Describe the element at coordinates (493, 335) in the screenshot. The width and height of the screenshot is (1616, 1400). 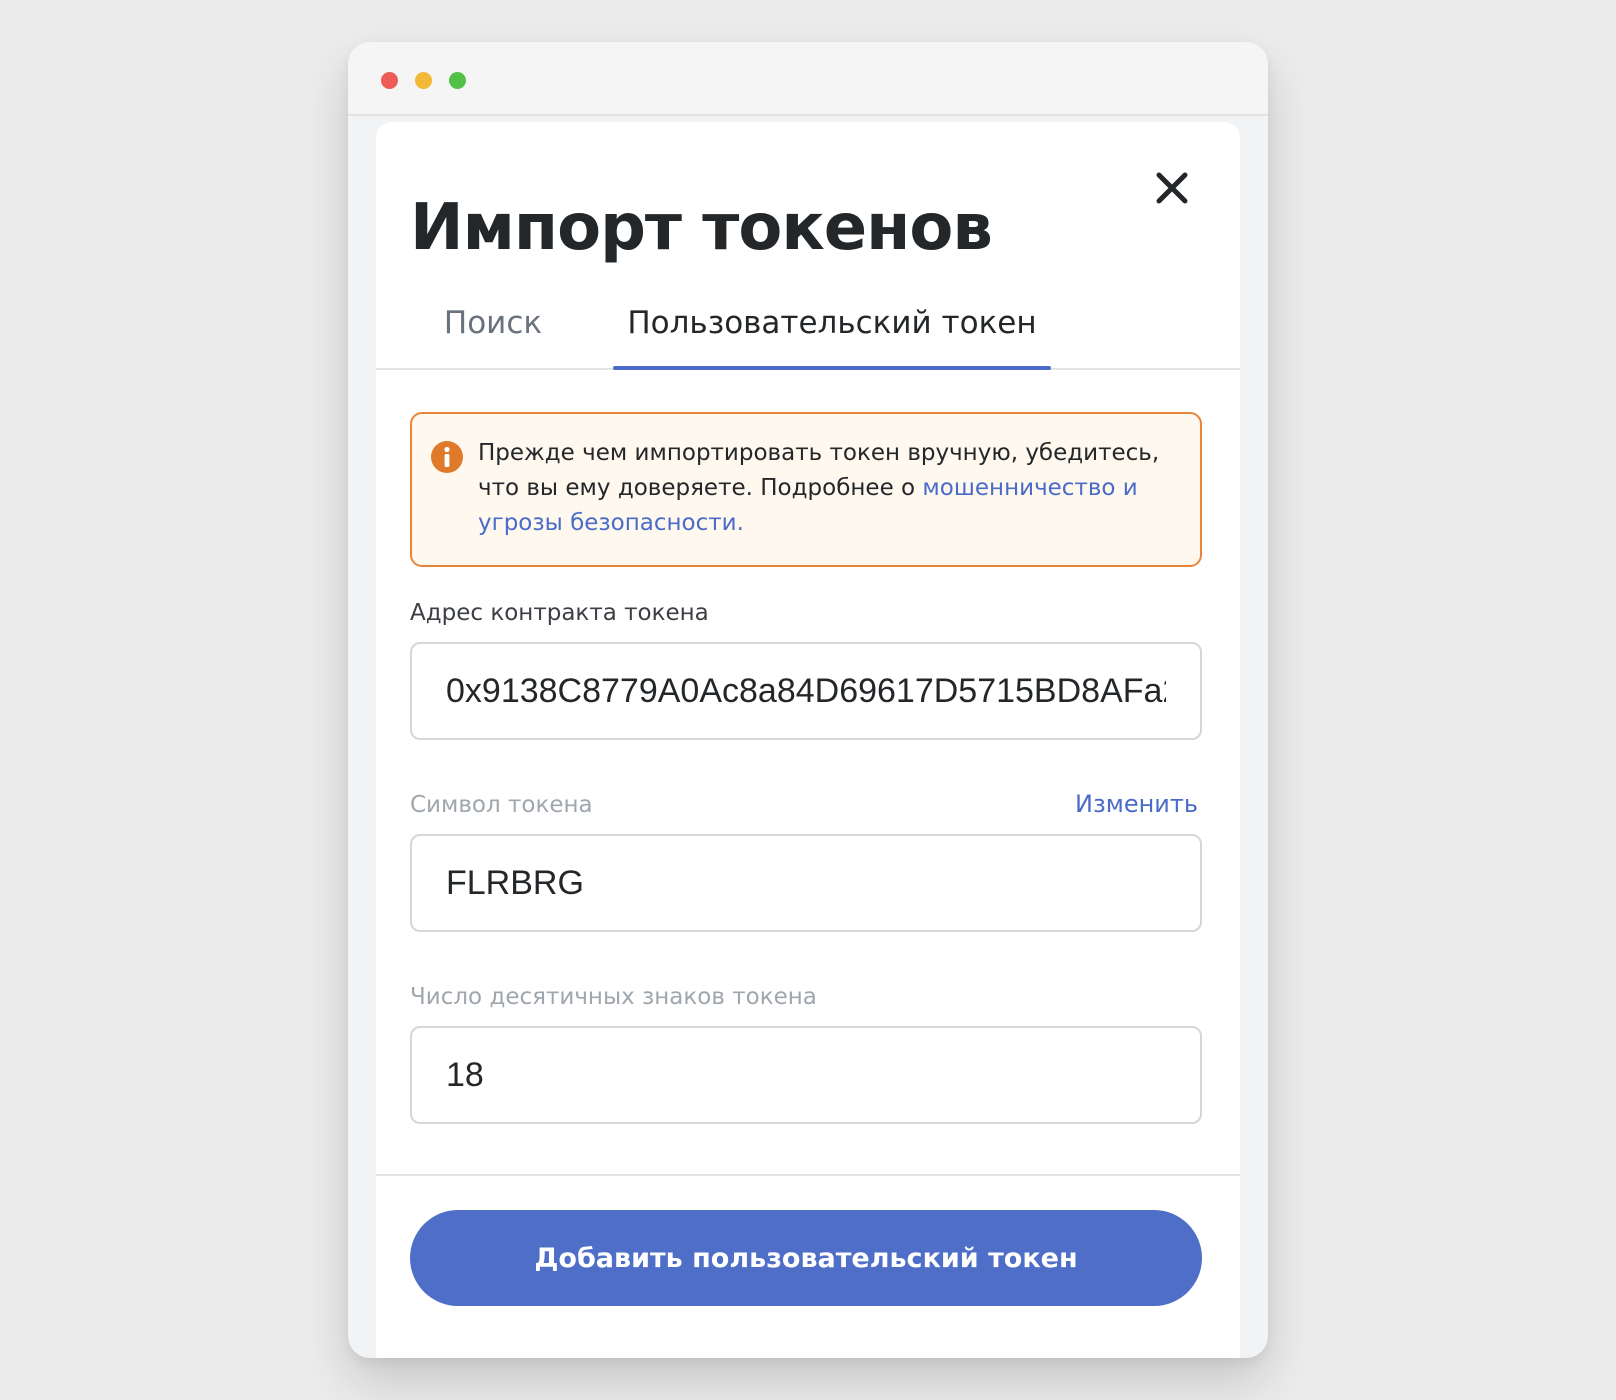
I see `tab-search: Поиск` at that location.